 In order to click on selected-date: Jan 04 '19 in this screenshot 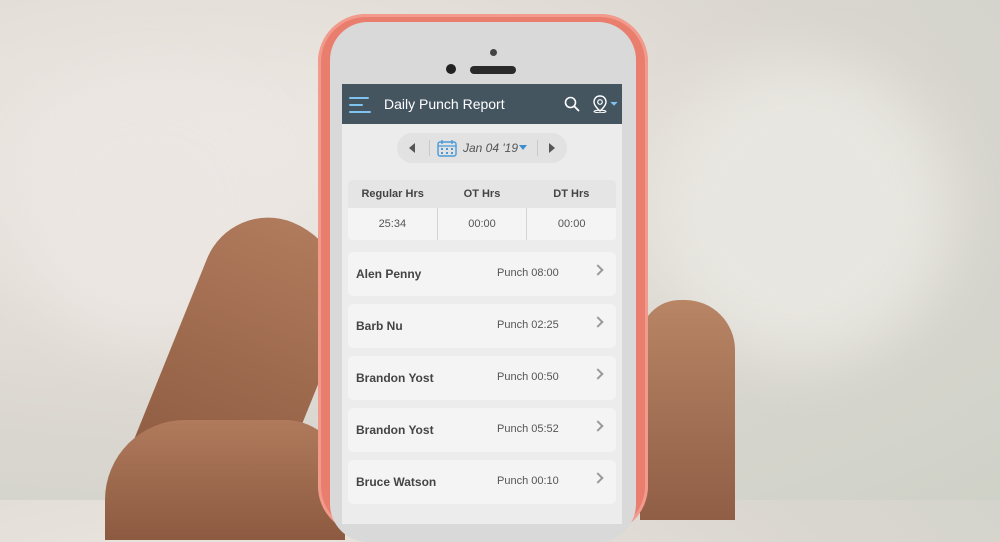, I will do `click(490, 148)`.